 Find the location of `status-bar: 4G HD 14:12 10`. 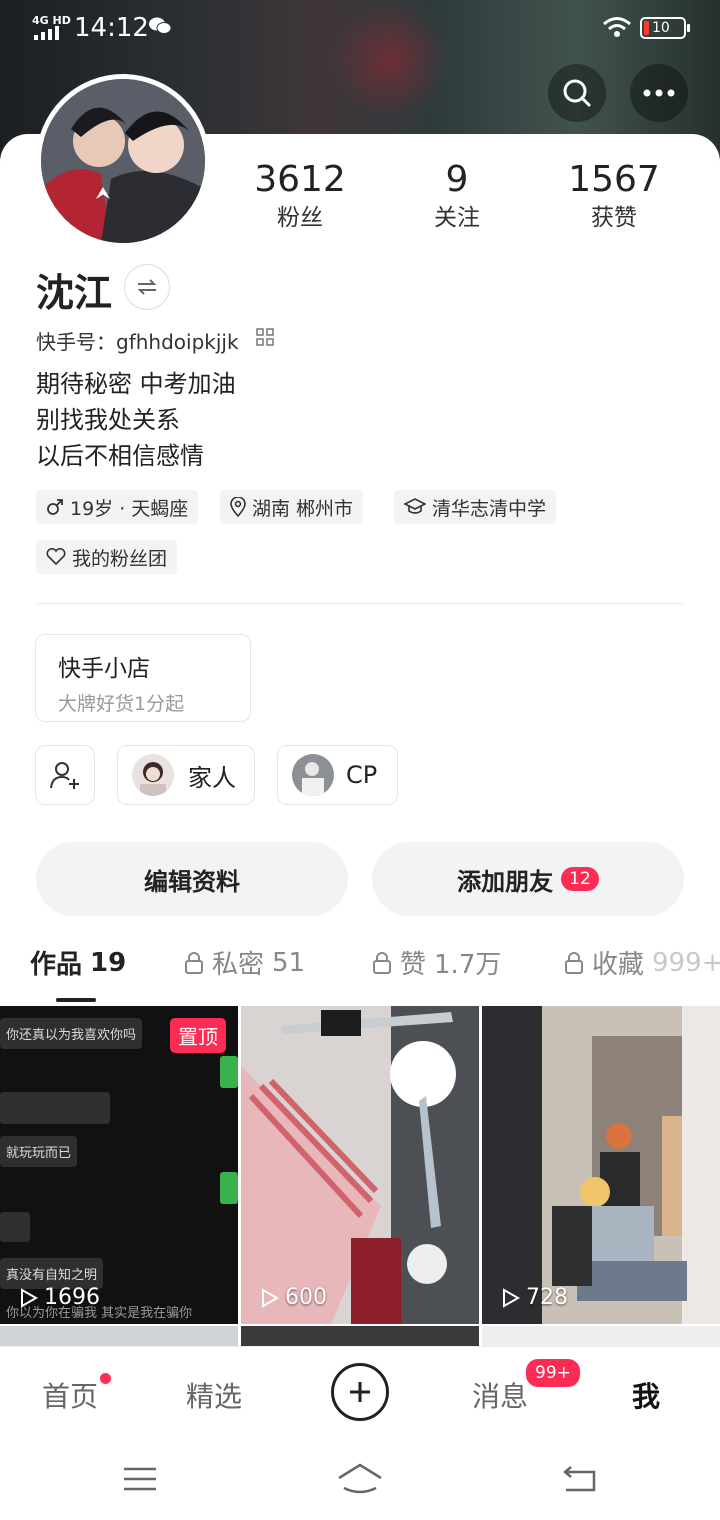

status-bar: 4G HD 14:12 10 is located at coordinates (360, 29).